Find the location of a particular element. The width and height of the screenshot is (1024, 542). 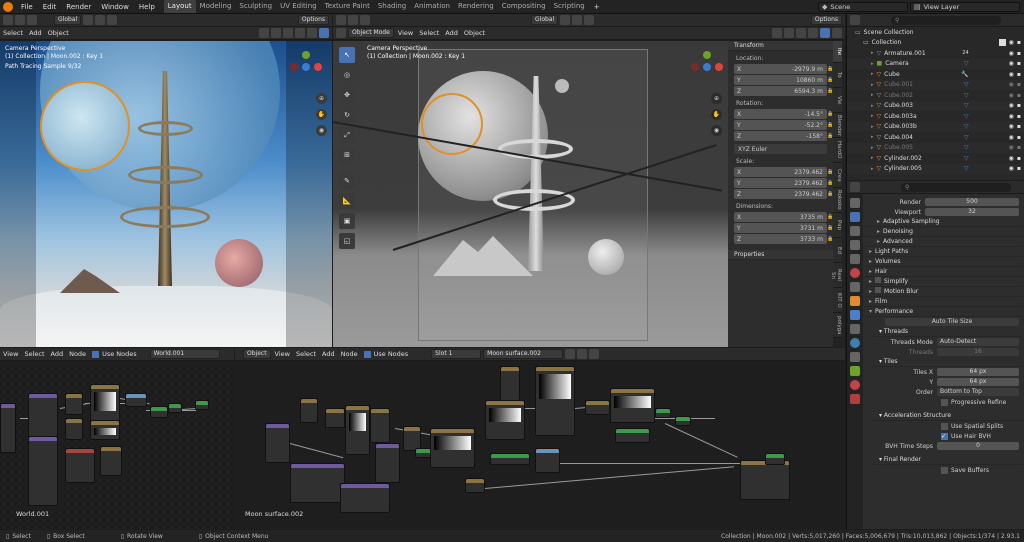

transform-panel-header: Transform is located at coordinates (780, 46).